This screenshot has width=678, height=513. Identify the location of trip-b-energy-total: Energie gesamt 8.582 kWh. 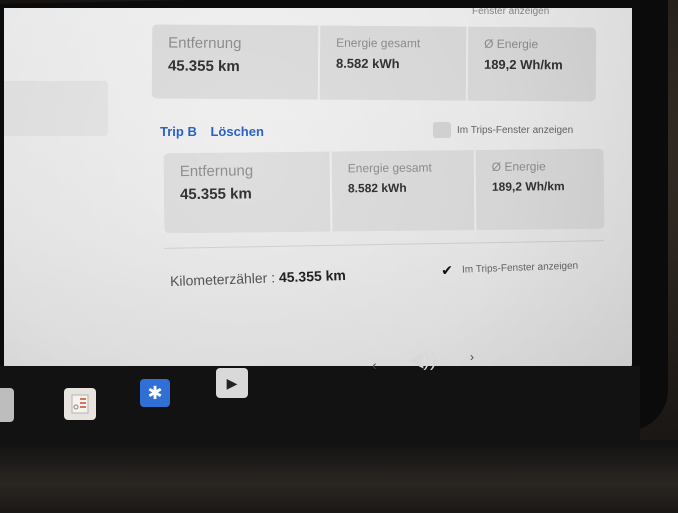
(402, 191).